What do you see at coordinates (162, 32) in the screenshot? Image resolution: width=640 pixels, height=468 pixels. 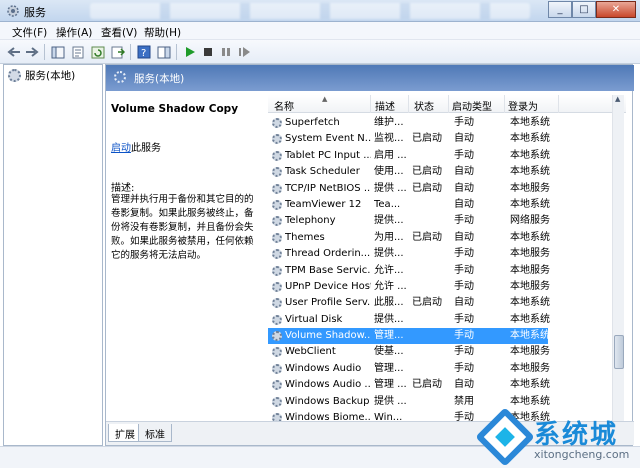 I see `menu-help: 帮助(H)` at bounding box center [162, 32].